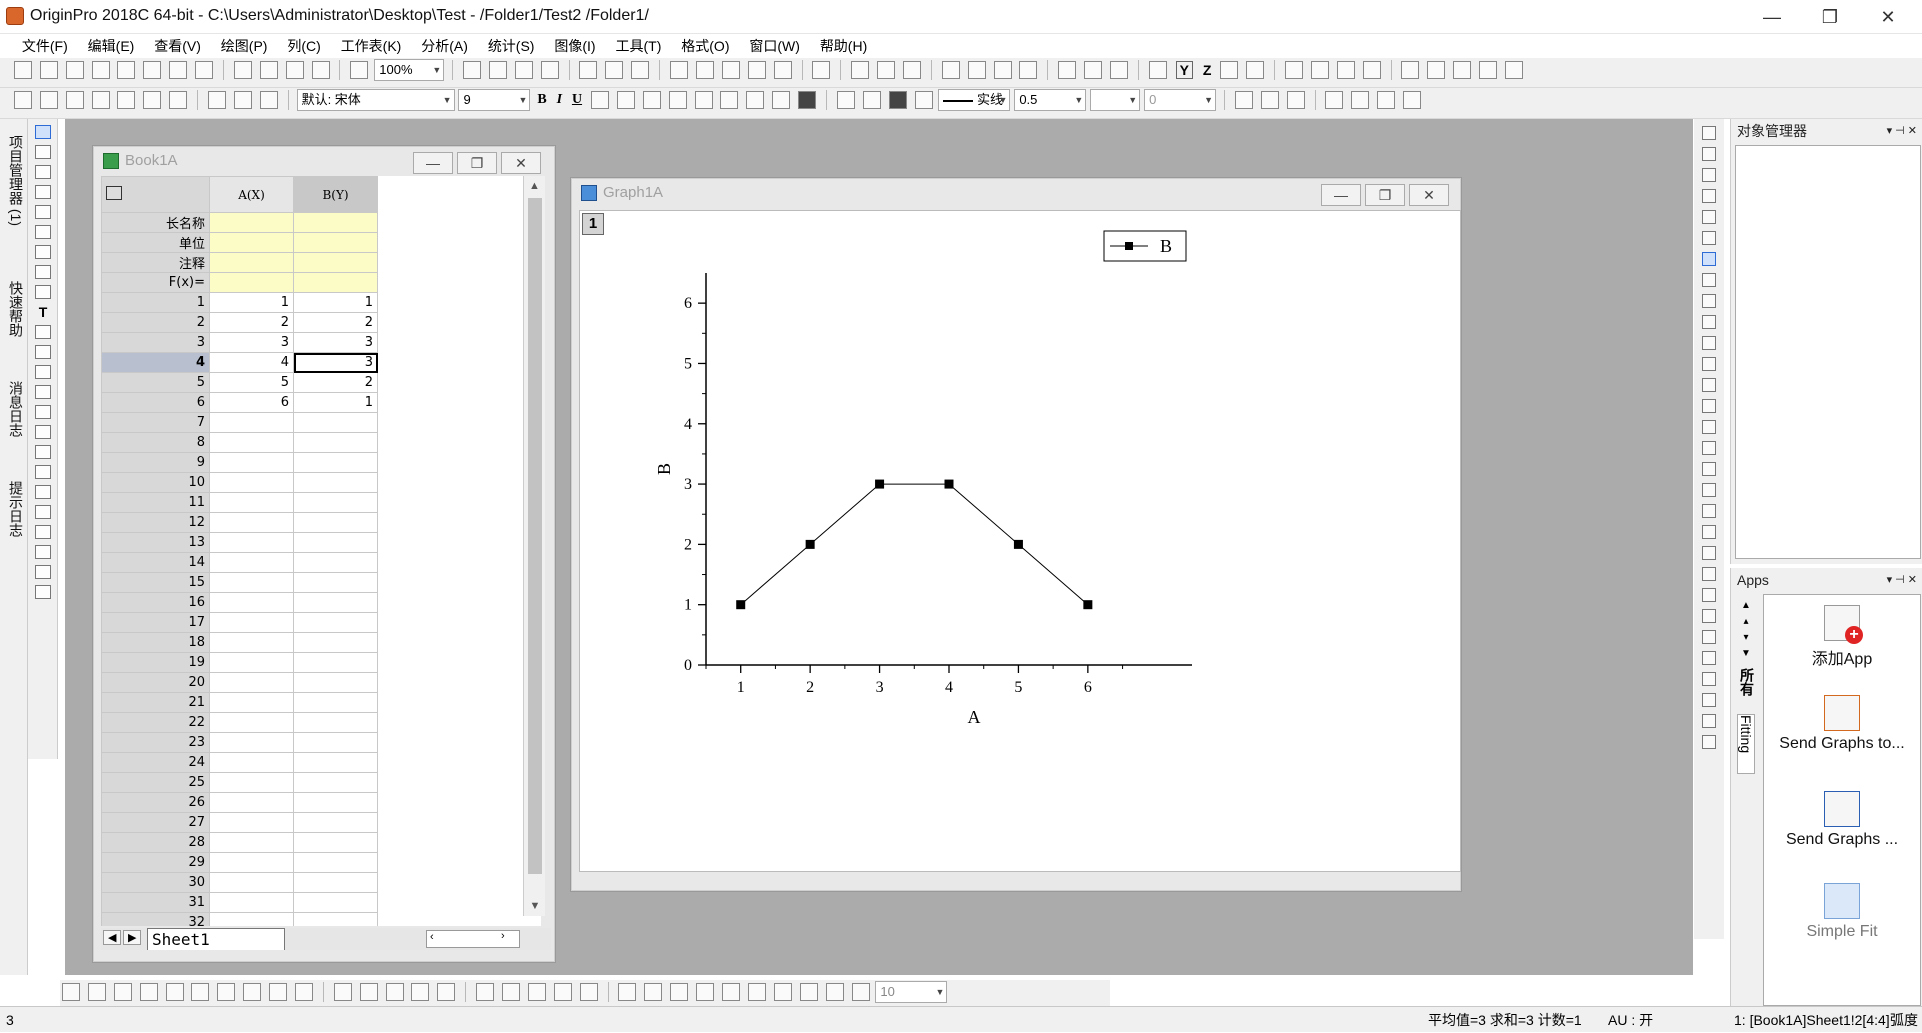 The width and height of the screenshot is (1922, 1033). Describe the element at coordinates (1709, 259) in the screenshot. I see `graph-tool-icon` at that location.